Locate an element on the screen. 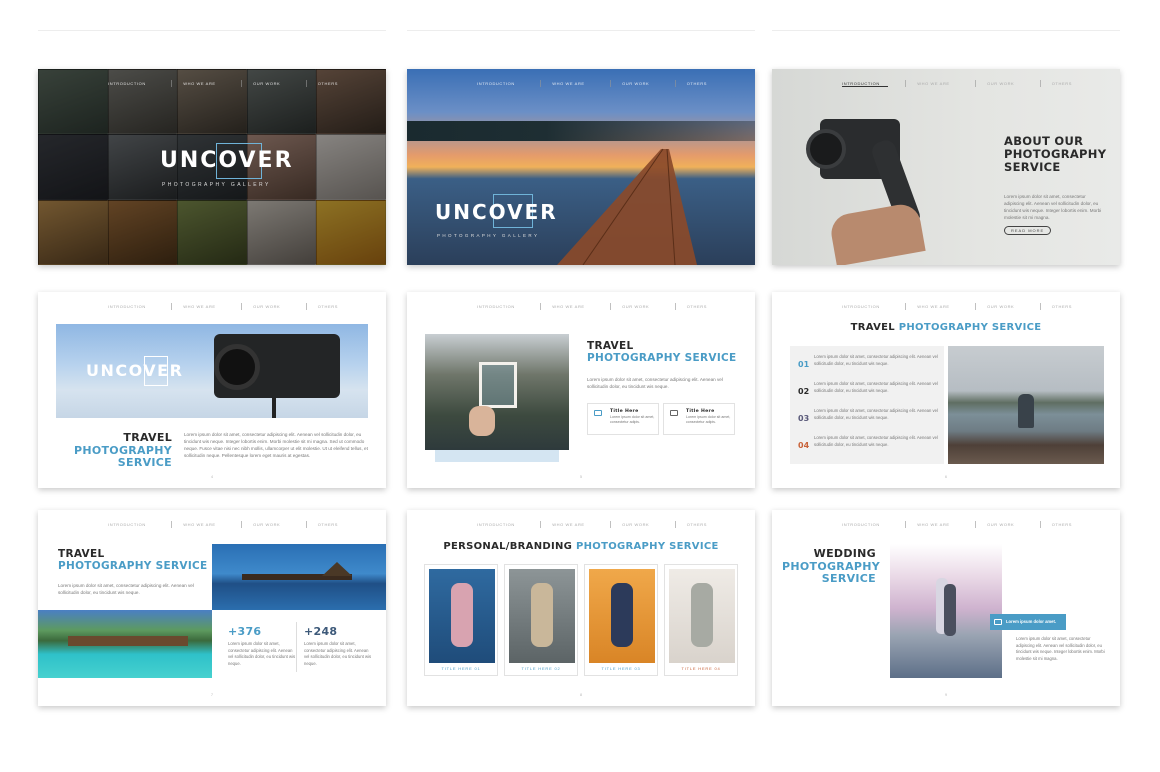  portrait-card-3: TITLE HERE 03 is located at coordinates (621, 620).